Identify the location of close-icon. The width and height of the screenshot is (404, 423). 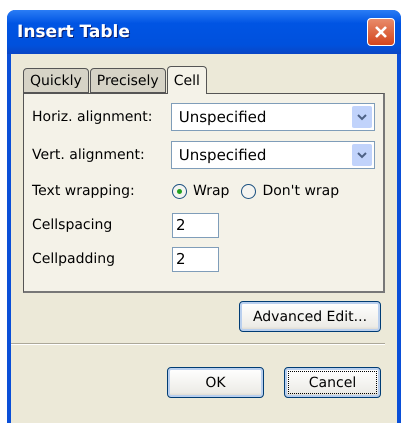
(381, 32).